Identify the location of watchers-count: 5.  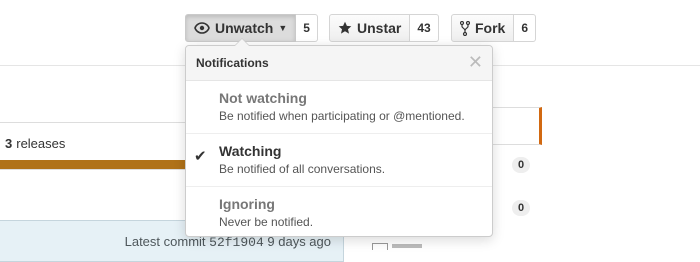
(307, 28).